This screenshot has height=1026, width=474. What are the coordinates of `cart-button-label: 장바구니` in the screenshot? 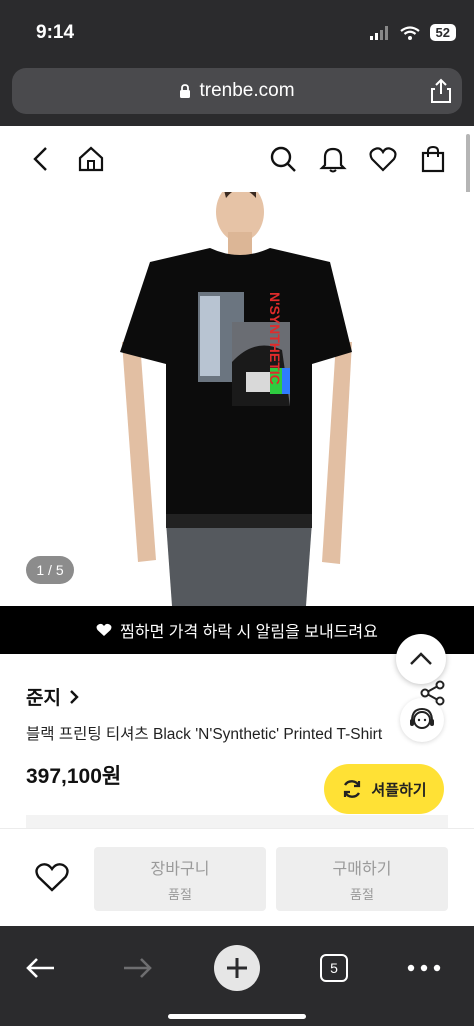 It's located at (180, 869).